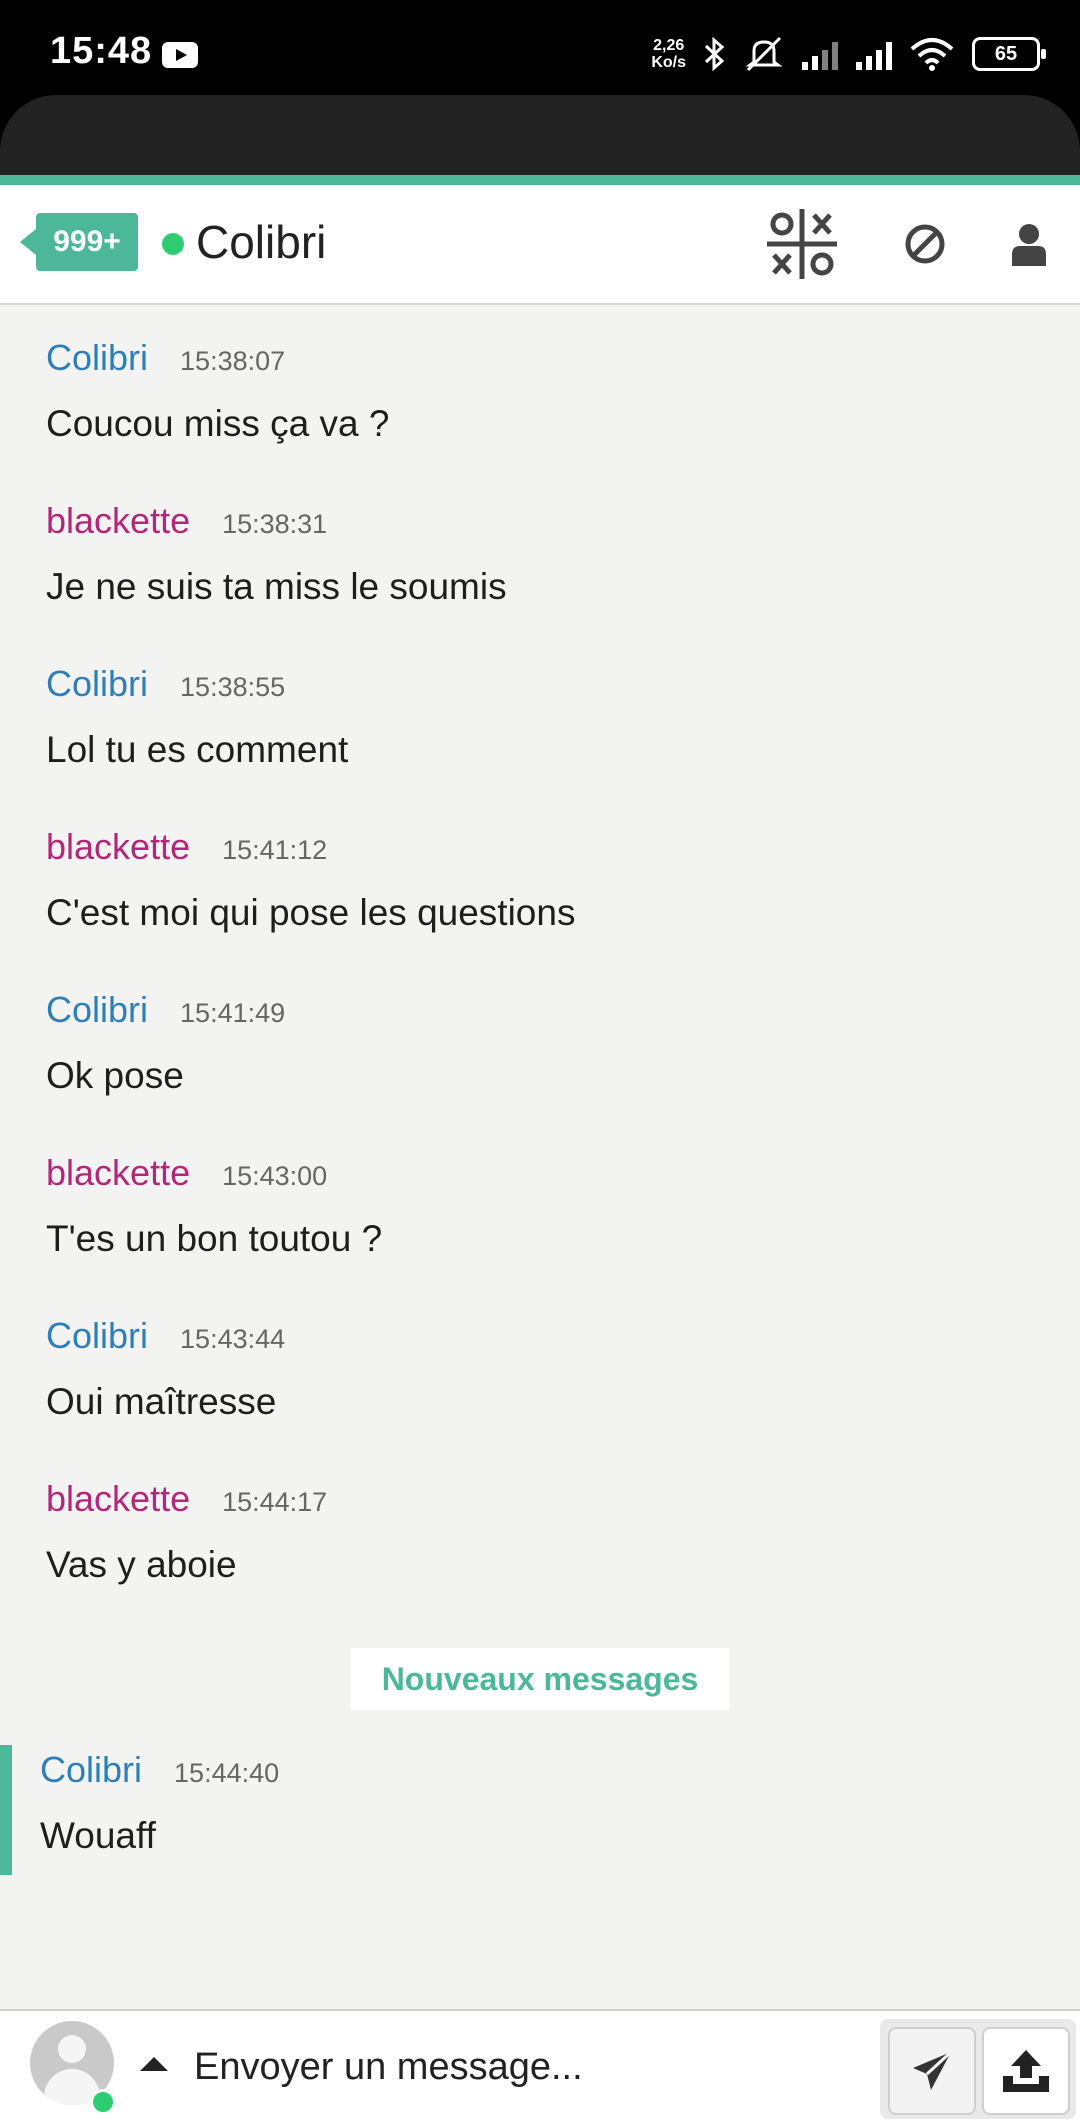 This screenshot has width=1080, height=2125. What do you see at coordinates (536, 1532) in the screenshot?
I see `message: blackette 15:44:17 Vas y aboie` at bounding box center [536, 1532].